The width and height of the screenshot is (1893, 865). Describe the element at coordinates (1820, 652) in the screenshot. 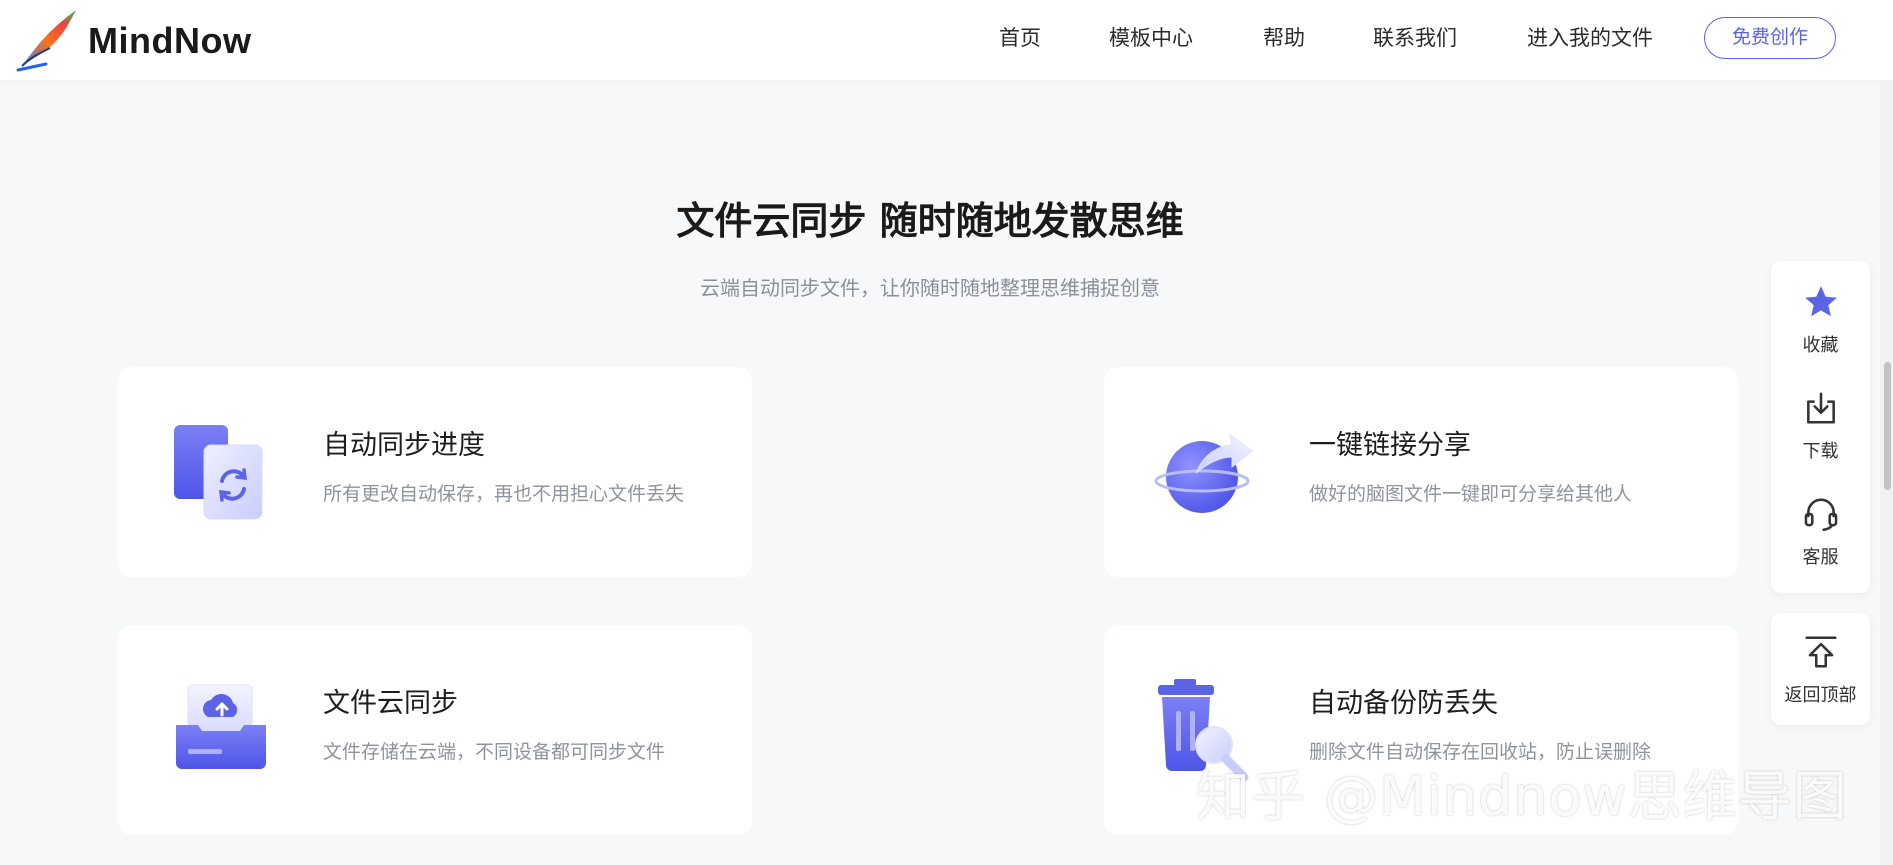

I see `back-to-top-icon` at that location.